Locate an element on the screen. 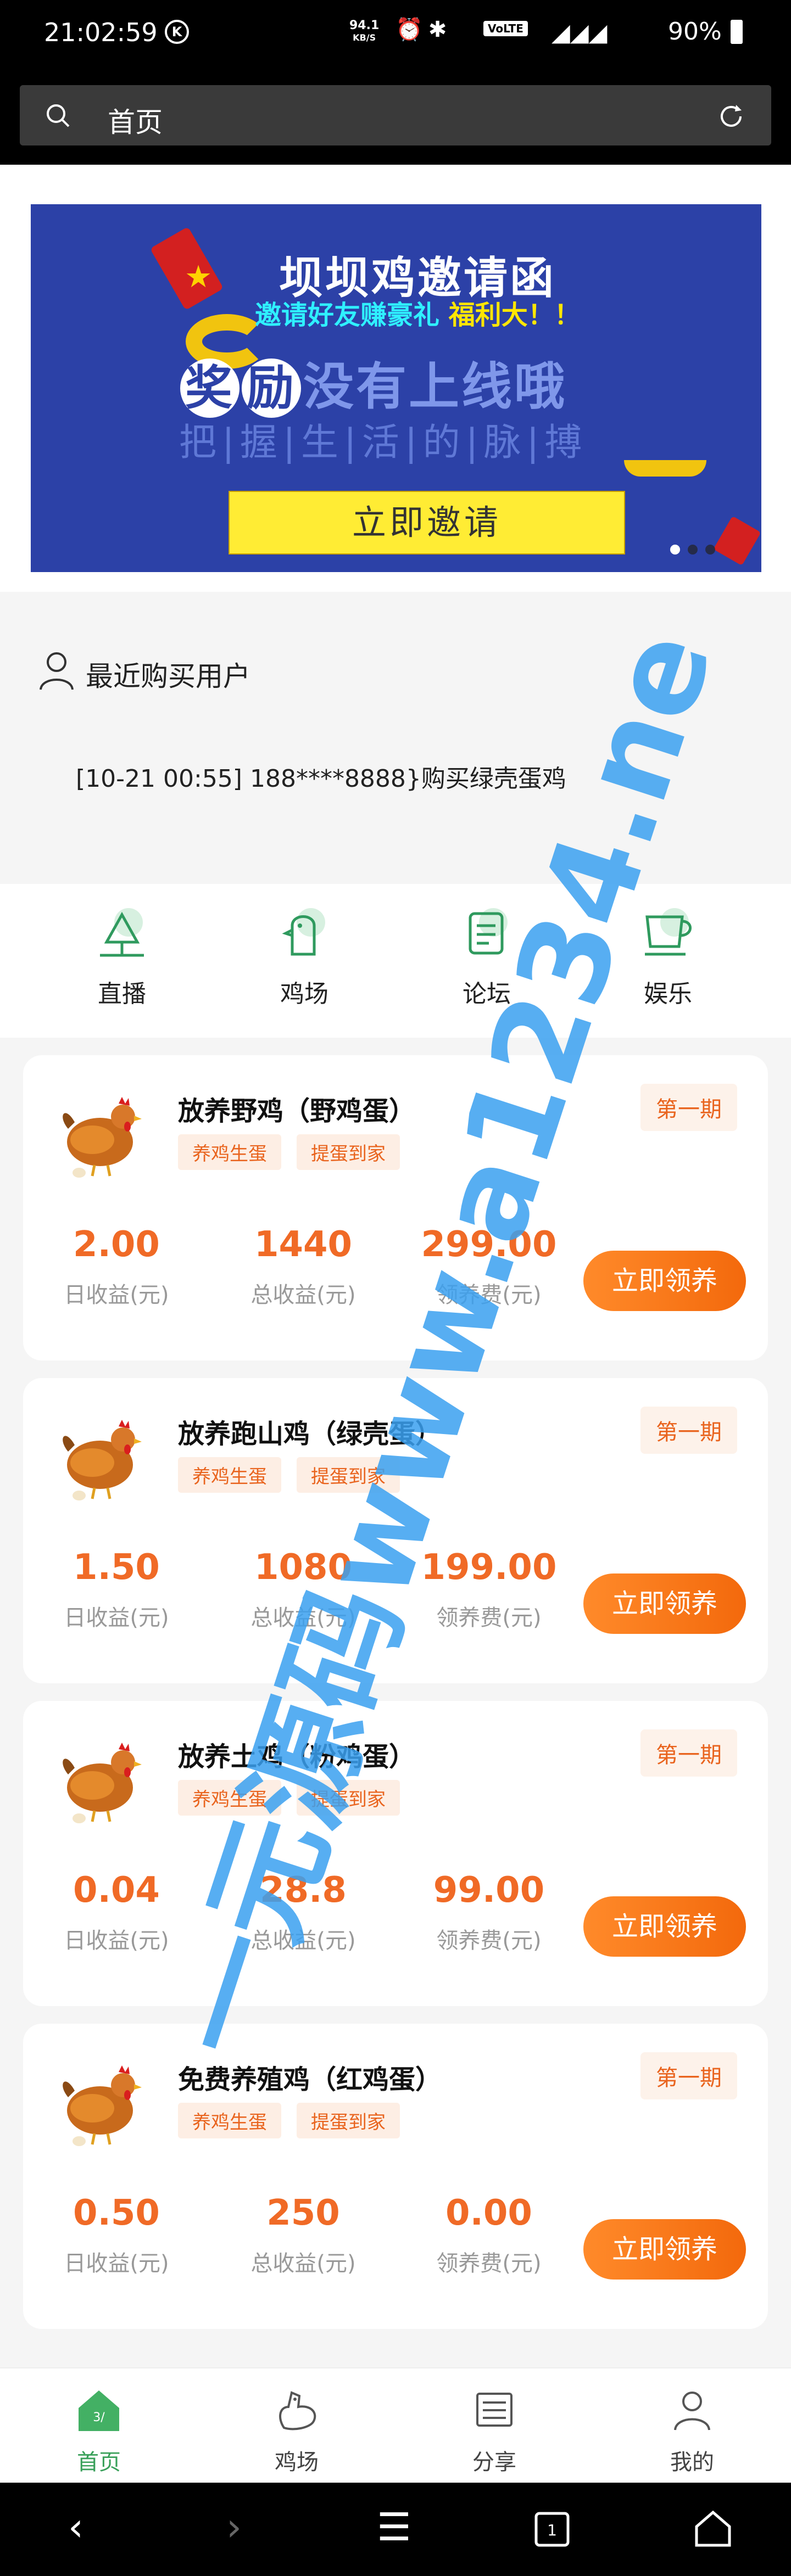 This screenshot has height=2576, width=791. menu-icon: ☰ is located at coordinates (394, 2527).